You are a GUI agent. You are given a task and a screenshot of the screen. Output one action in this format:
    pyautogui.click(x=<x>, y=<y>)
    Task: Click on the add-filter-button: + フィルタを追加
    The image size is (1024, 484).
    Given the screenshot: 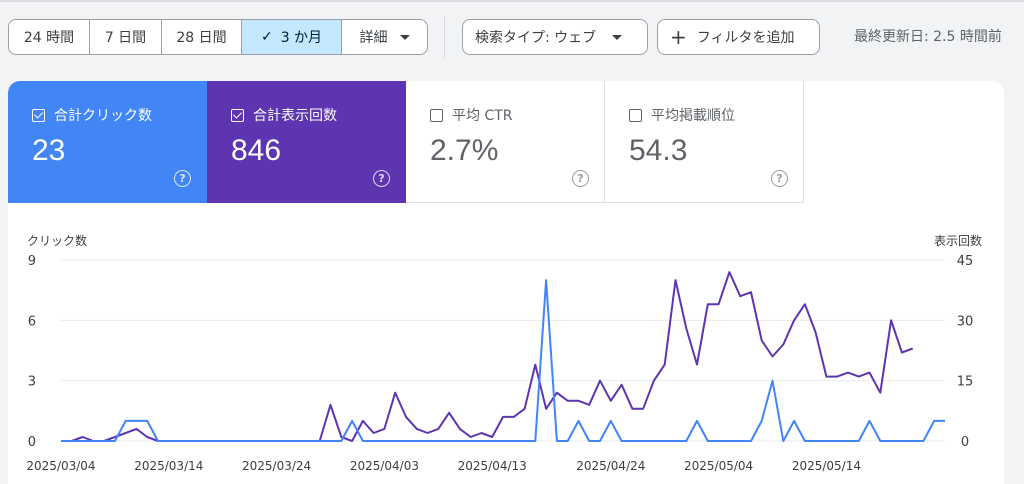 What is the action you would take?
    pyautogui.click(x=738, y=37)
    